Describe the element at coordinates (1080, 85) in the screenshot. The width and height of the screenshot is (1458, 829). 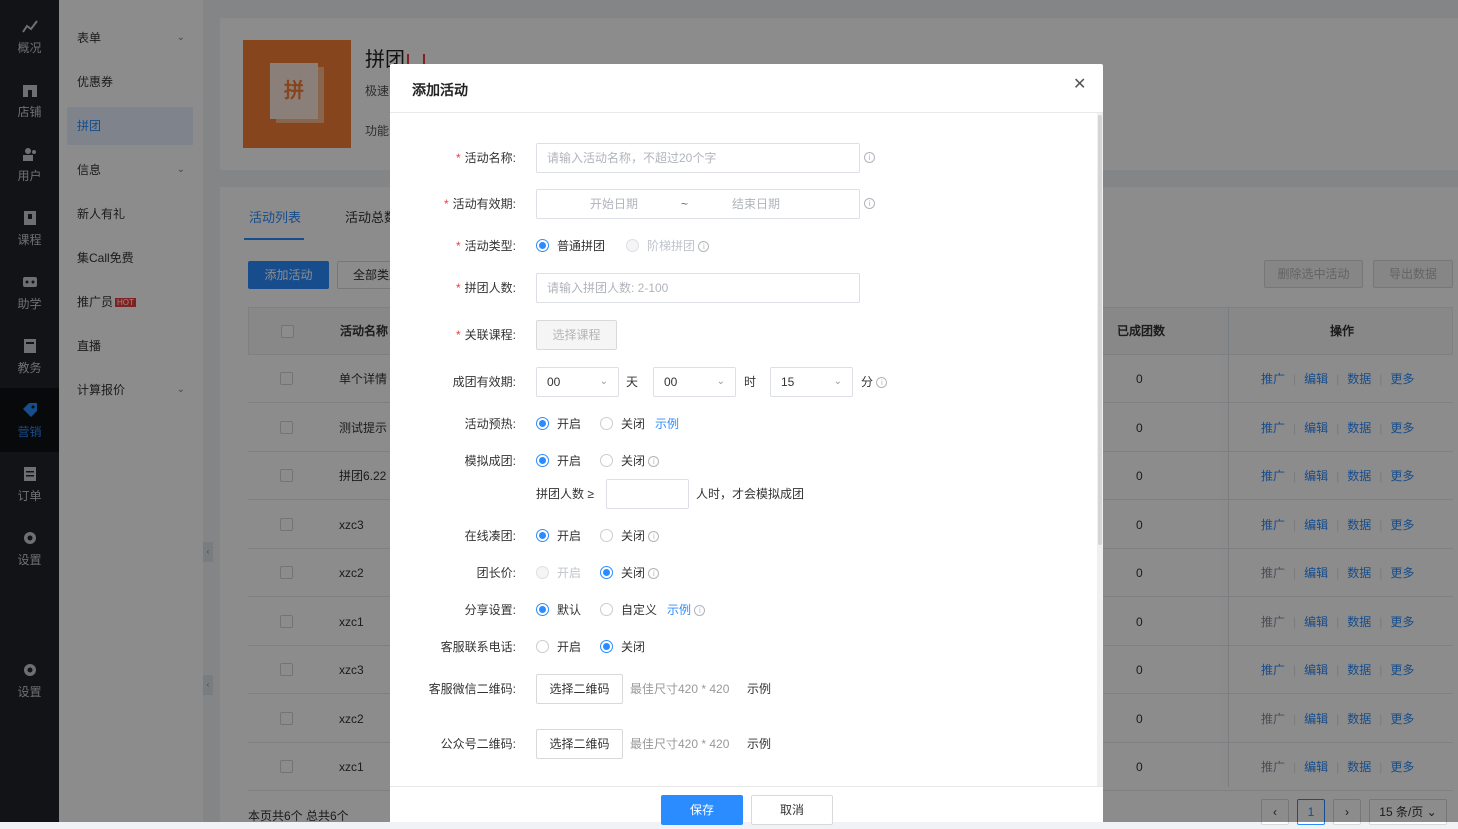
I see `close-icon: ✕` at that location.